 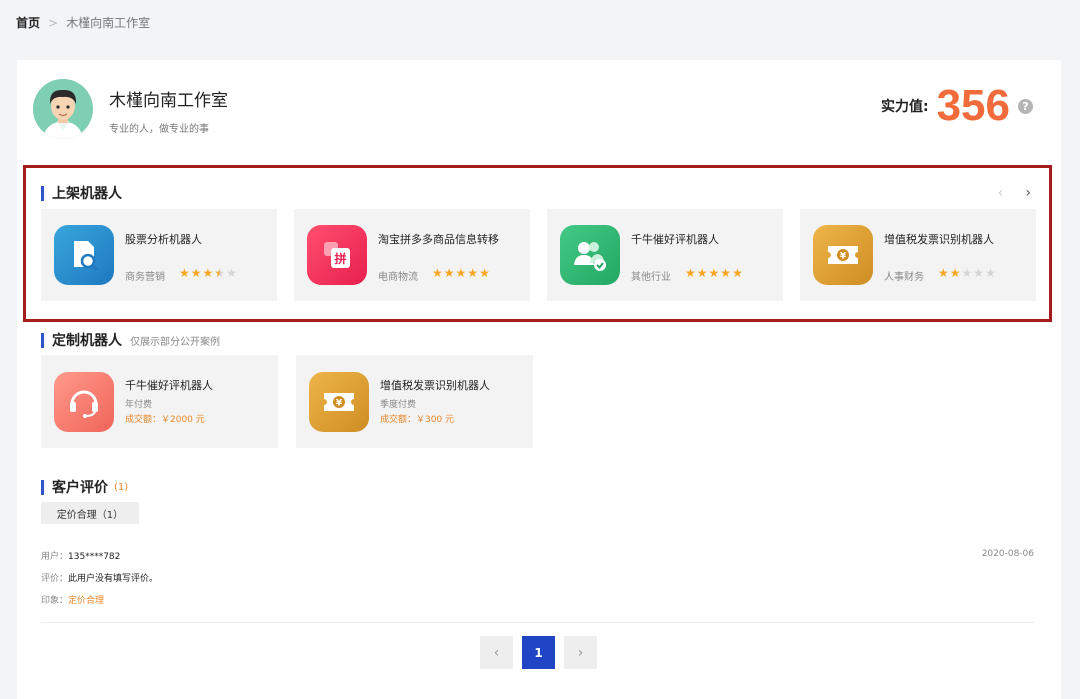 What do you see at coordinates (651, 277) in the screenshot?
I see `robot-category: 其他行业` at bounding box center [651, 277].